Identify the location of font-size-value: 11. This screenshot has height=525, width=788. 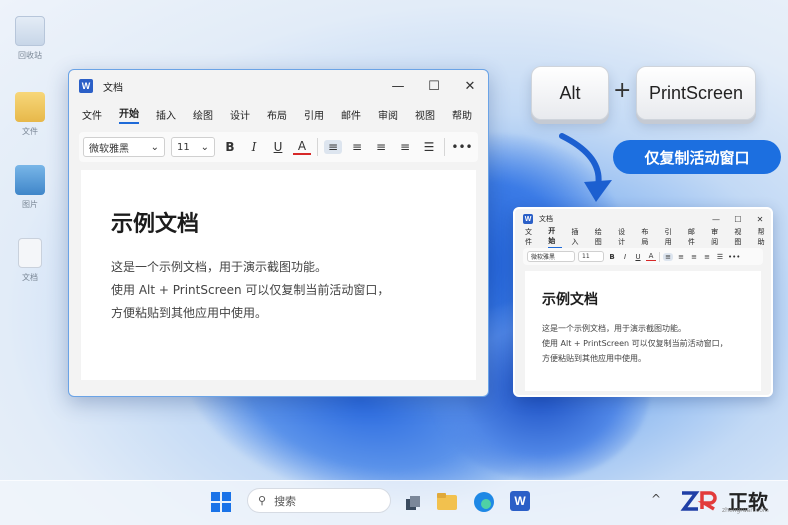
(183, 147).